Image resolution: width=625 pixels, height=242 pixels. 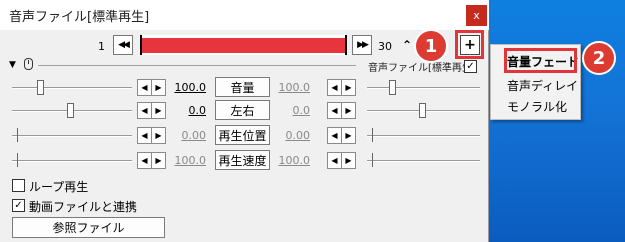 I want to click on frame-start-number: 1, so click(x=101, y=46).